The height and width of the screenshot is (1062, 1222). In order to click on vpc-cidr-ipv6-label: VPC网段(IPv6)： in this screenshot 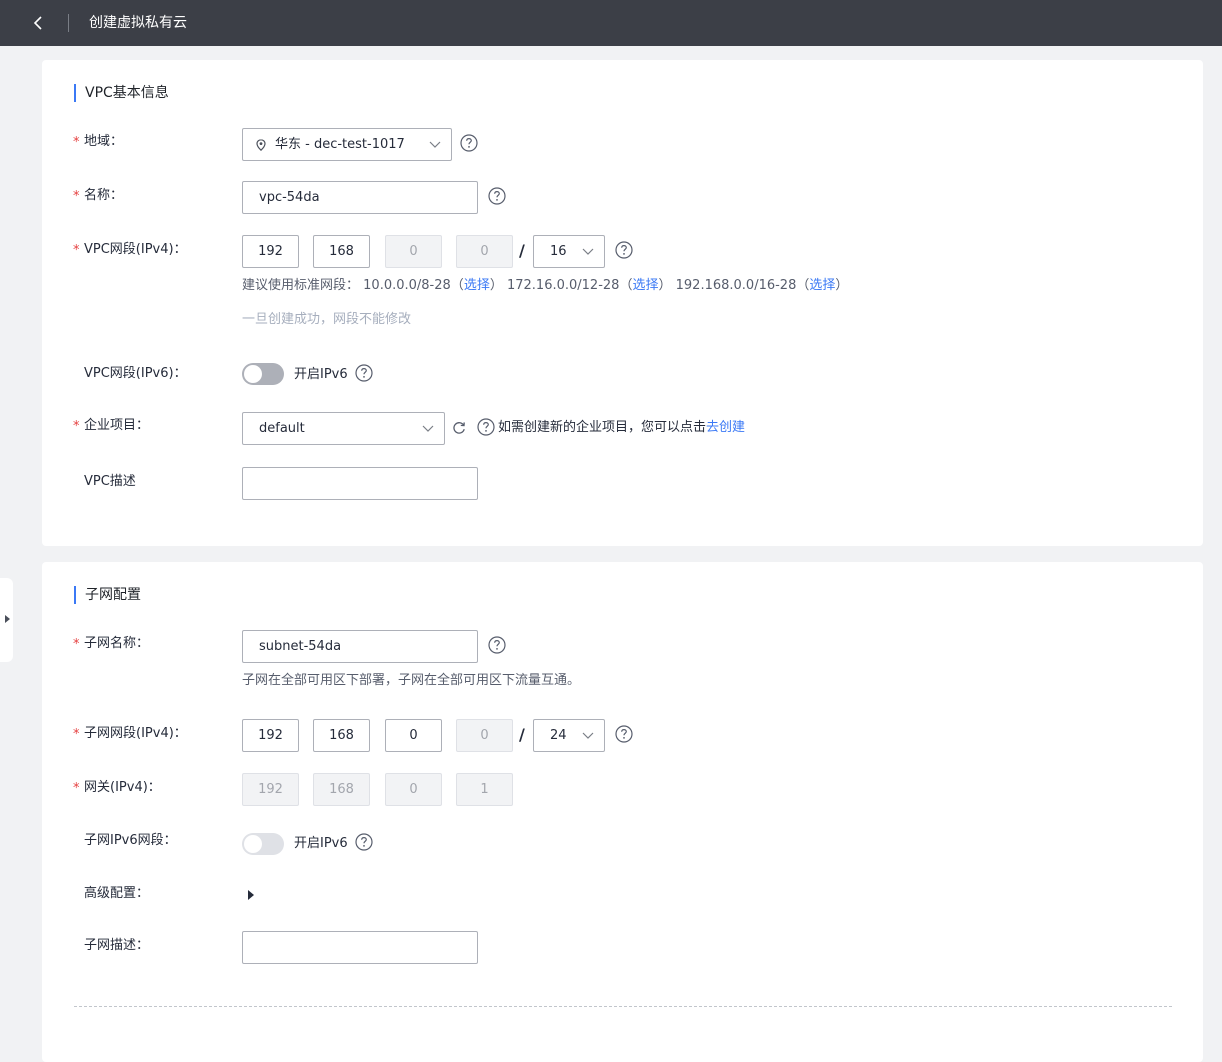, I will do `click(135, 373)`.